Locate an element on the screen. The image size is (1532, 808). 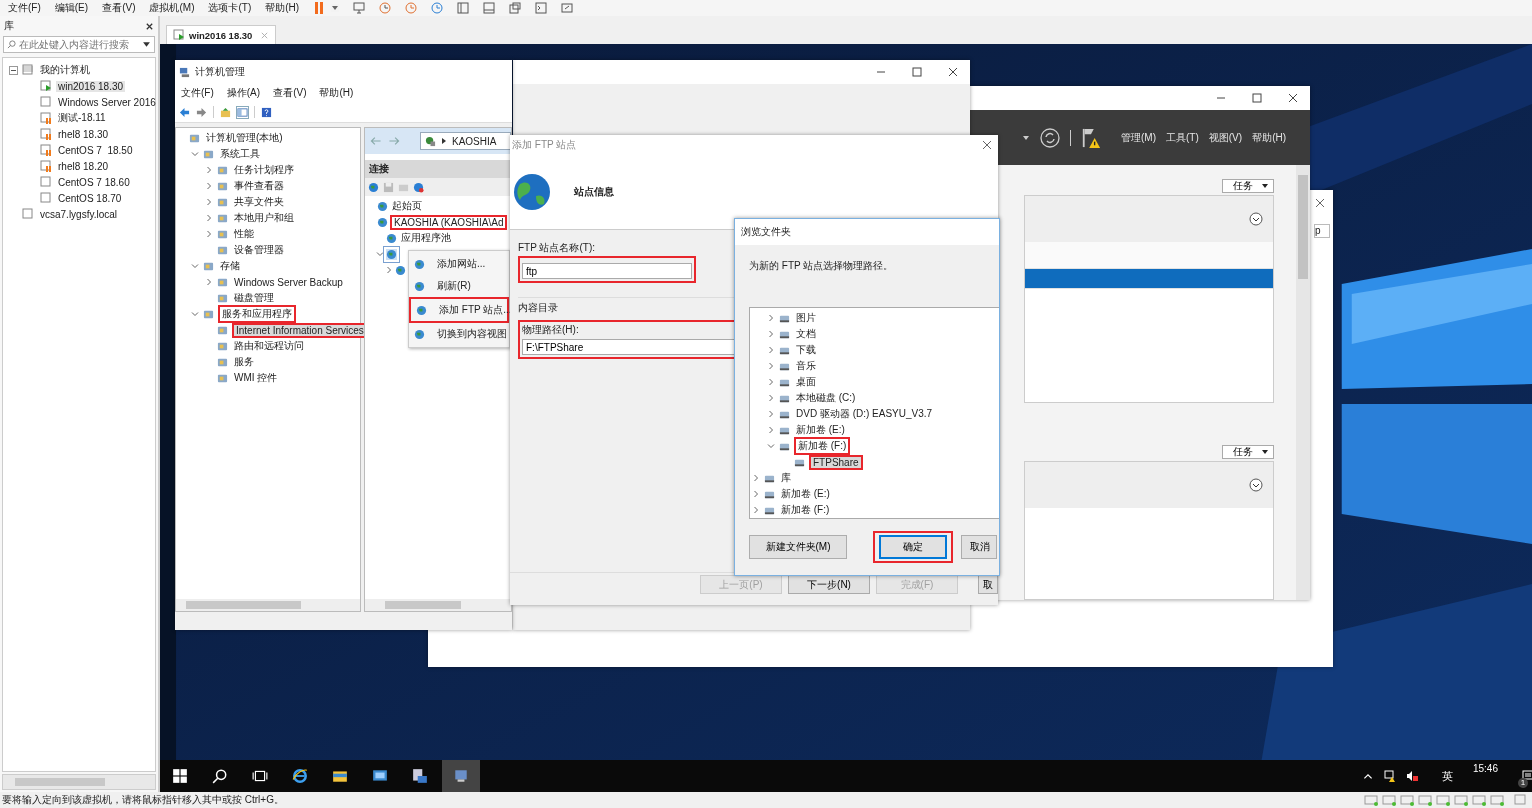
tree-item: 计算机管理(本地) is located at coordinates (244, 138).